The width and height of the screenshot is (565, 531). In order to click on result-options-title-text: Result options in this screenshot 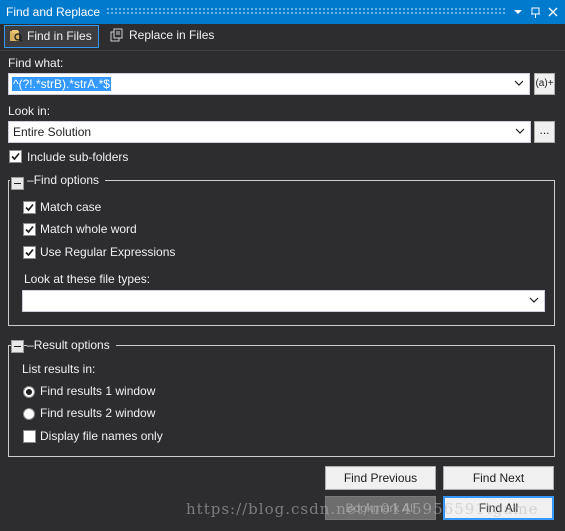, I will do `click(71, 345)`.